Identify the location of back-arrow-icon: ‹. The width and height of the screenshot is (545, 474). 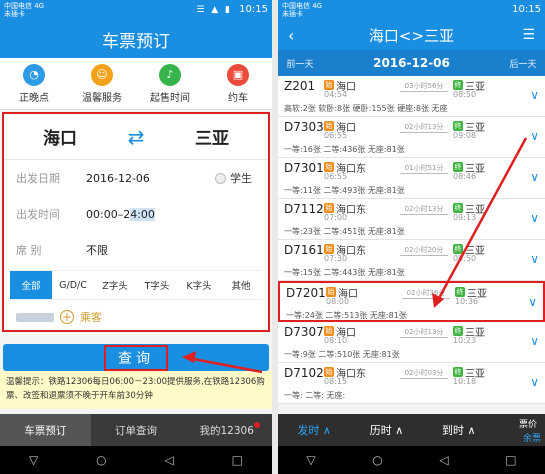
(291, 35).